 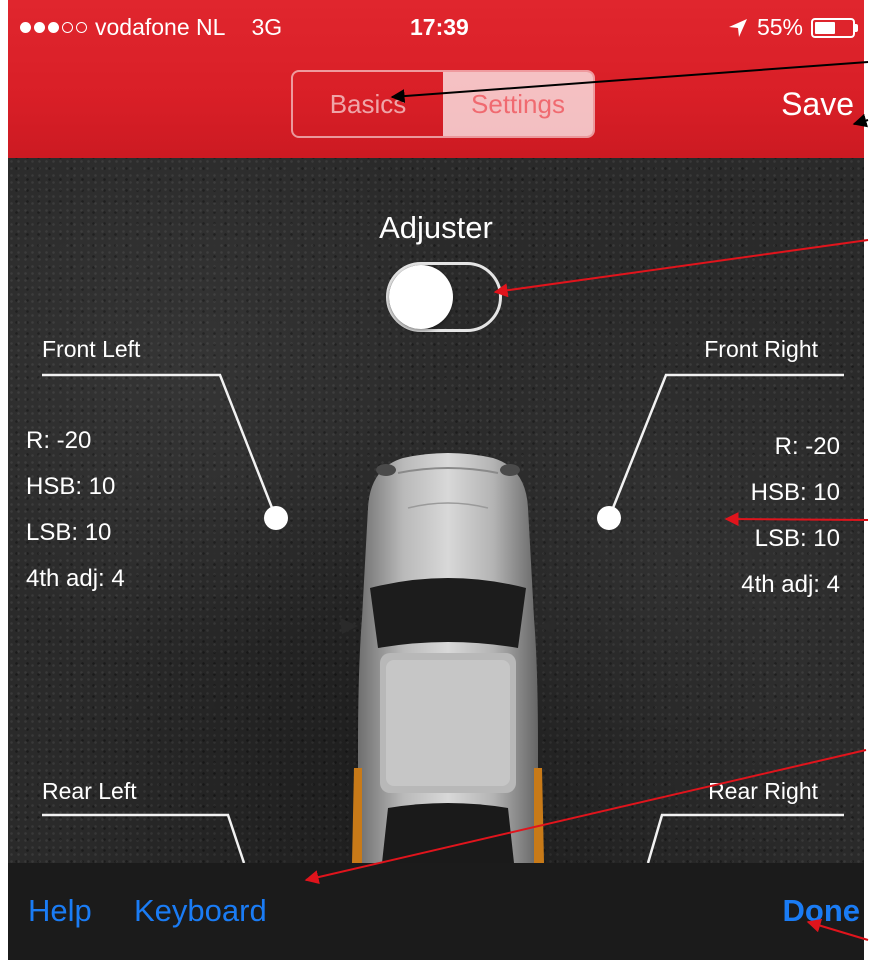 What do you see at coordinates (436, 911) in the screenshot?
I see `keyboard-toolbar: Help Keyboard Done` at bounding box center [436, 911].